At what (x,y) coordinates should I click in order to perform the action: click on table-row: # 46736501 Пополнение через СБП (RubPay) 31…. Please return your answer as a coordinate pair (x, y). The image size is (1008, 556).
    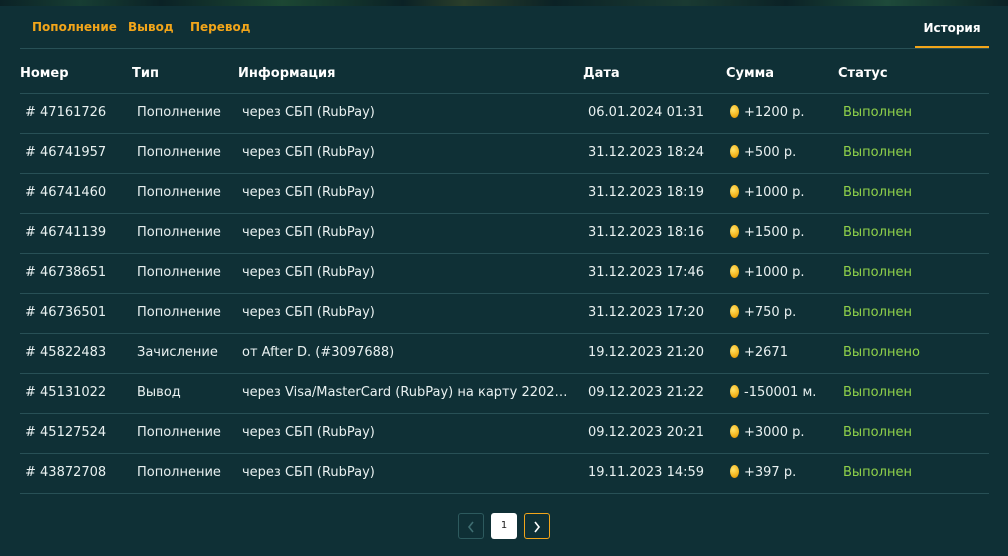
    Looking at the image, I should click on (504, 314).